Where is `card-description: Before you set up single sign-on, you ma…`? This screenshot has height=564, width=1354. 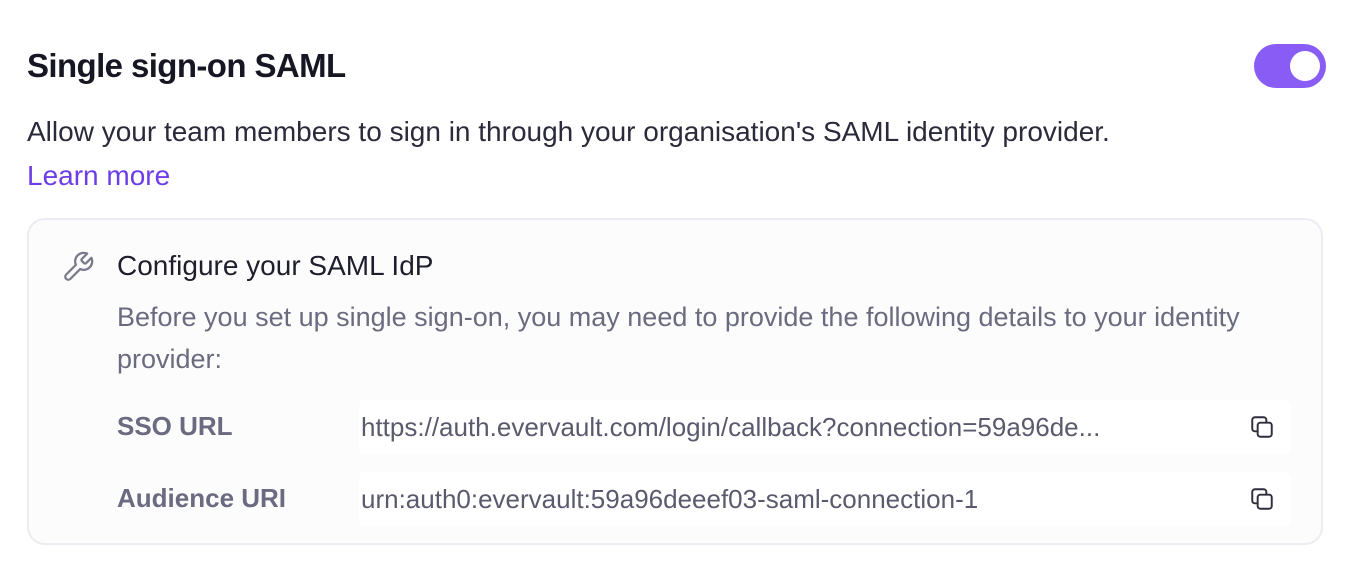 card-description: Before you set up single sign-on, you ma… is located at coordinates (678, 338).